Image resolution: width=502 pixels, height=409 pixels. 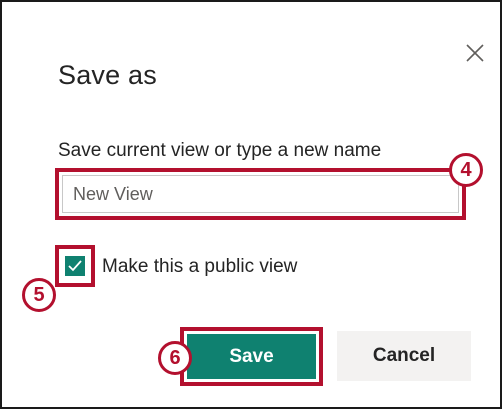 I want to click on view-name-label: Save current view or type a new name, so click(x=220, y=150).